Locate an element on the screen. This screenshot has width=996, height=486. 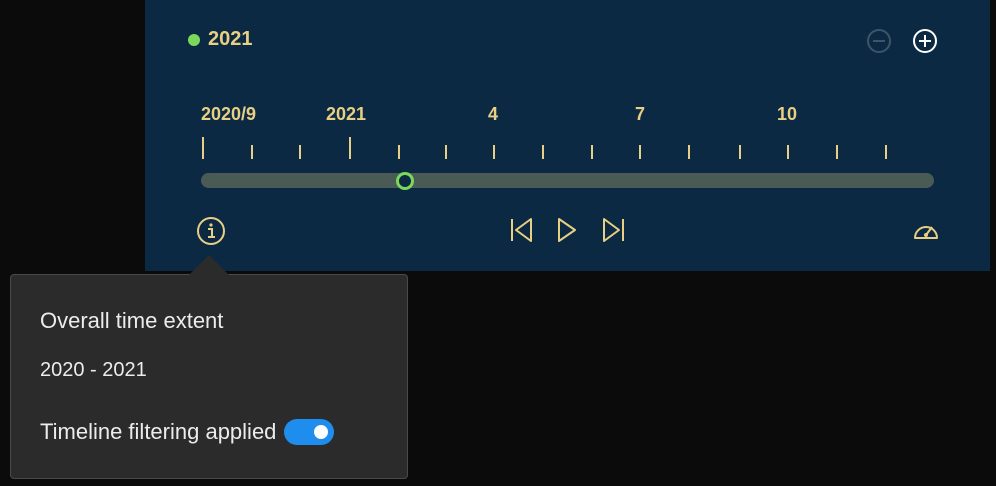
previous-button is located at coordinates (522, 230).